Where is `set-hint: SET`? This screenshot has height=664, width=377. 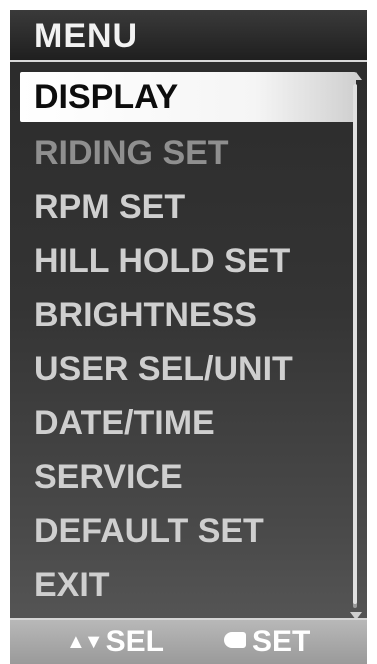 set-hint: SET is located at coordinates (267, 642).